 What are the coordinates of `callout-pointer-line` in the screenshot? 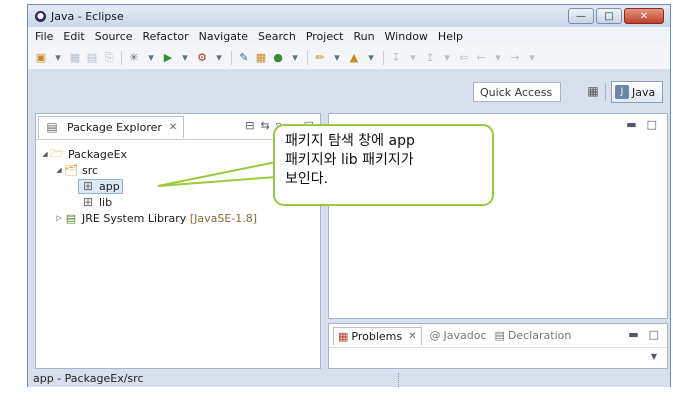 It's located at (217, 174).